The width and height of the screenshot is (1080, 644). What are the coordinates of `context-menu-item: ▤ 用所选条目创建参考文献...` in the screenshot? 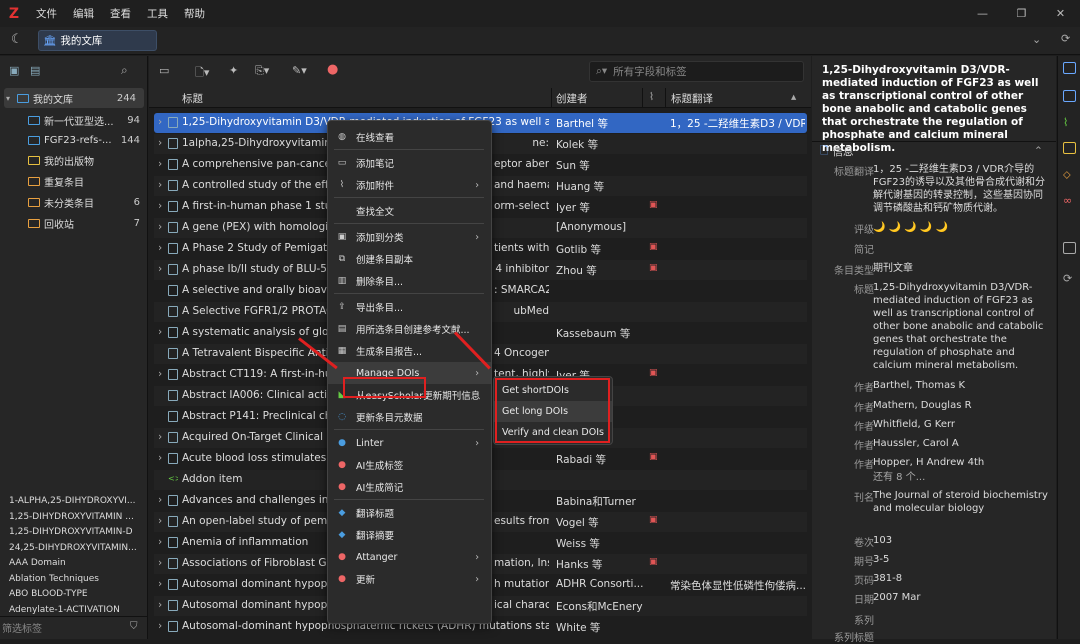 It's located at (409, 329).